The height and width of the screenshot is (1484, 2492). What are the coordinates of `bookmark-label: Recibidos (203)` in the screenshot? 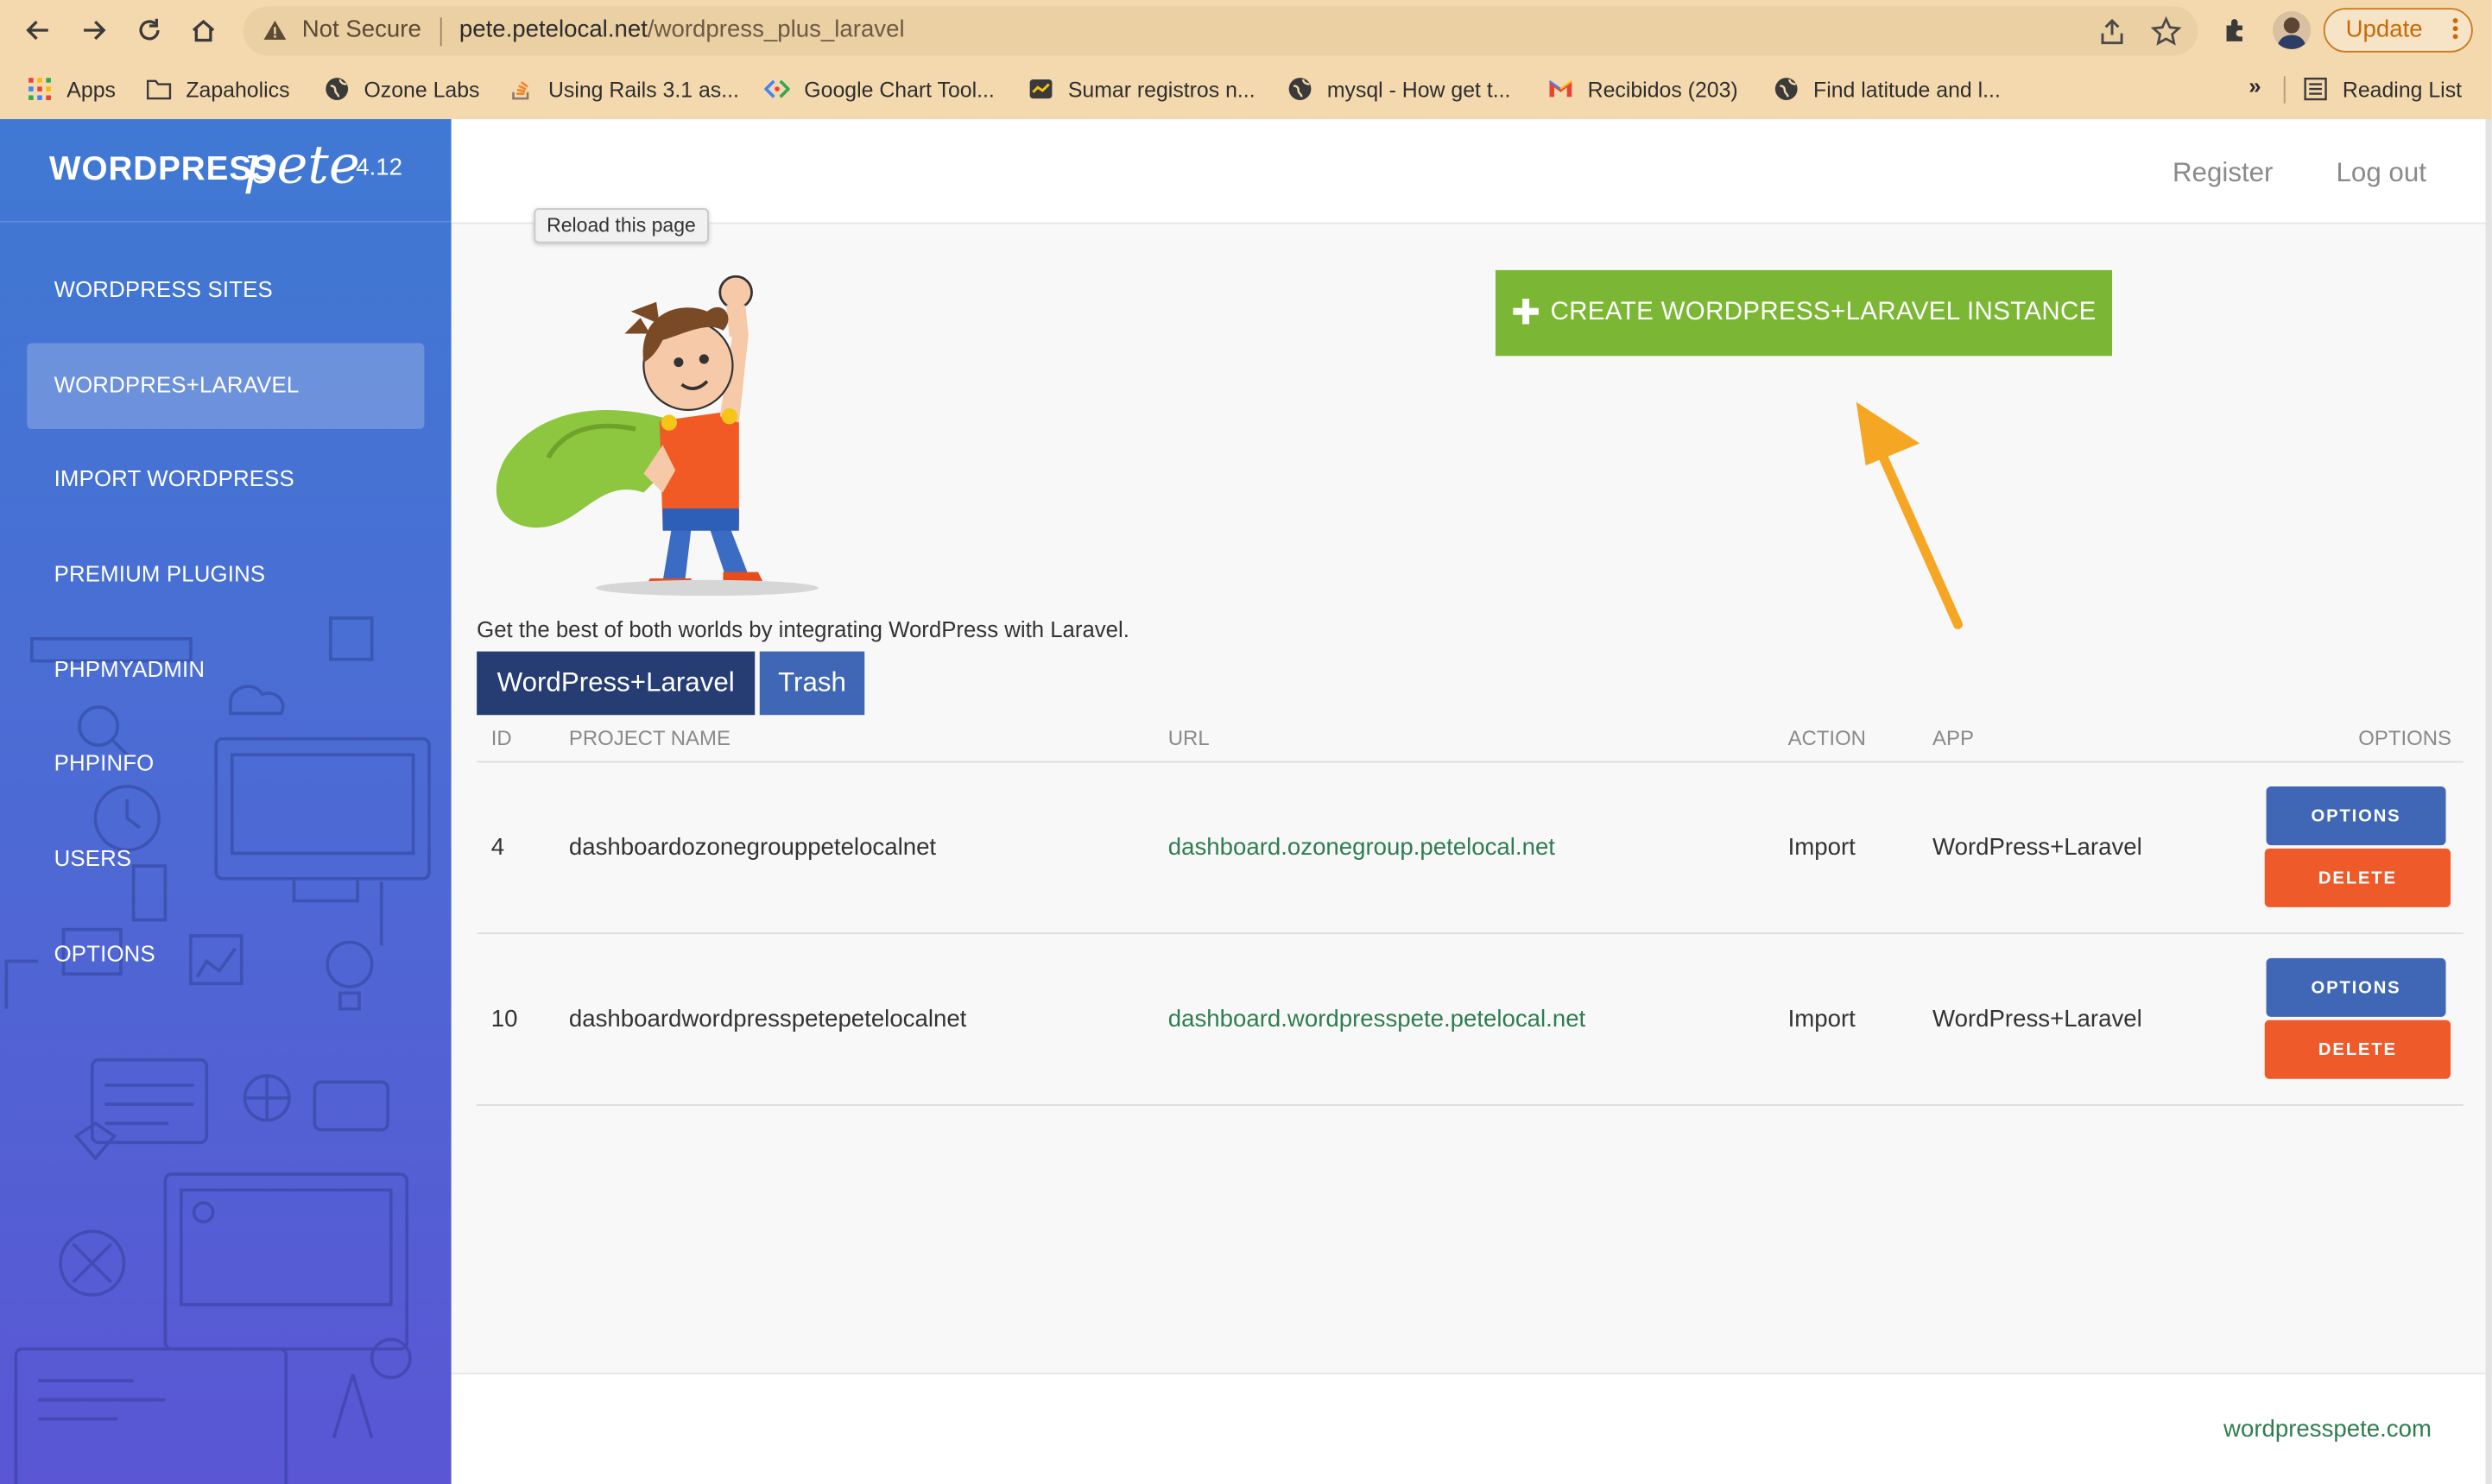 It's located at (1662, 89).